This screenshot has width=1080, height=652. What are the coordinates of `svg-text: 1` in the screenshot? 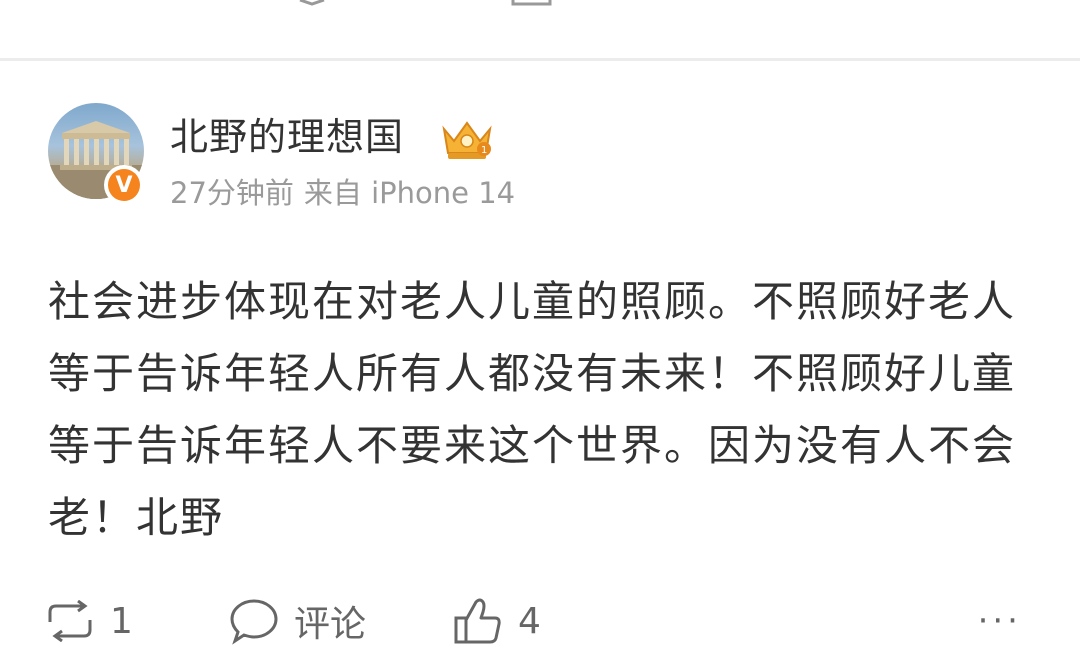 It's located at (484, 150).